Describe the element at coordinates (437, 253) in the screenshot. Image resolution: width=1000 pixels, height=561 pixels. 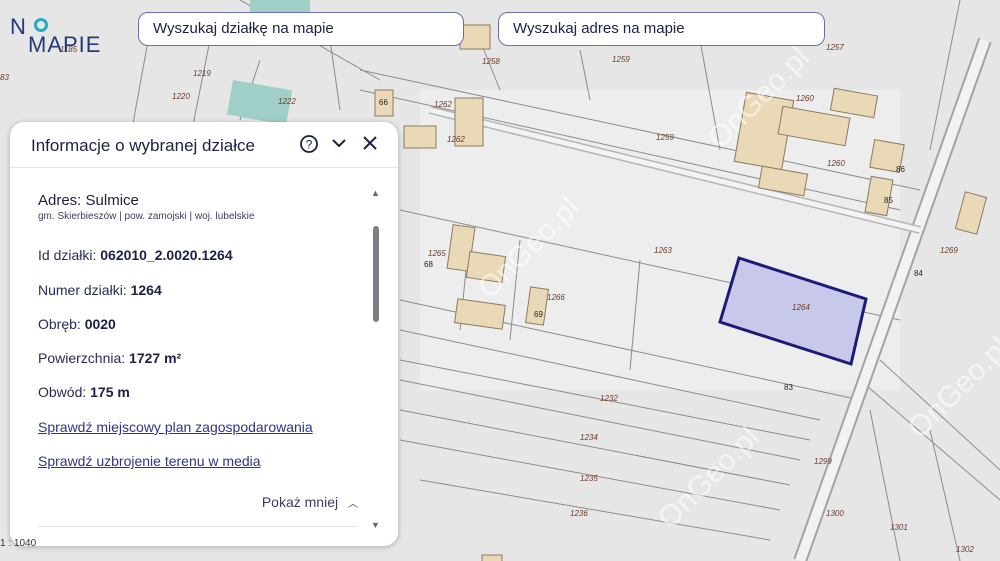
I see `parcel-number-label: 1265` at that location.